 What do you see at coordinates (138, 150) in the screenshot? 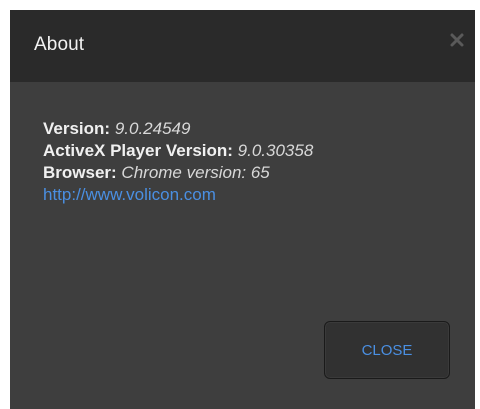
I see `activex-version-label: ActiveX Player Version:` at bounding box center [138, 150].